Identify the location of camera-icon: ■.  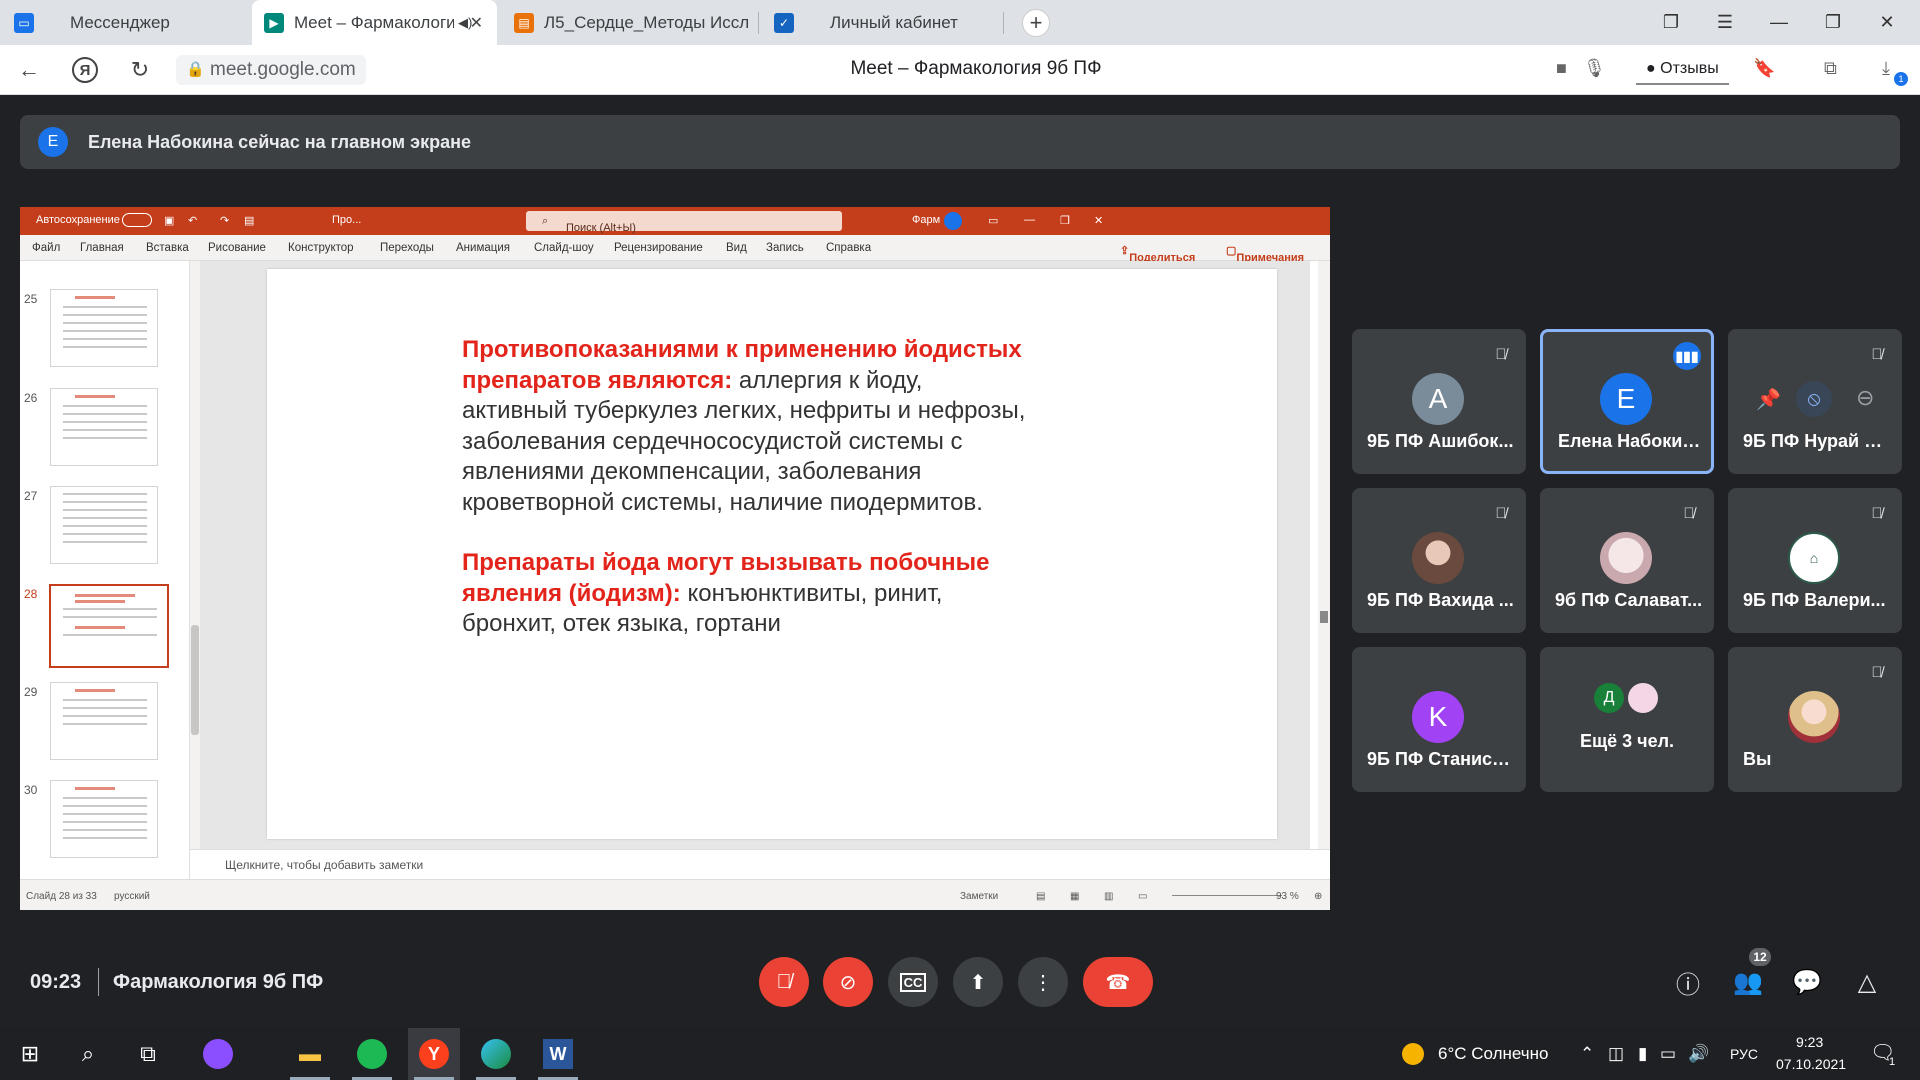
(1561, 68).